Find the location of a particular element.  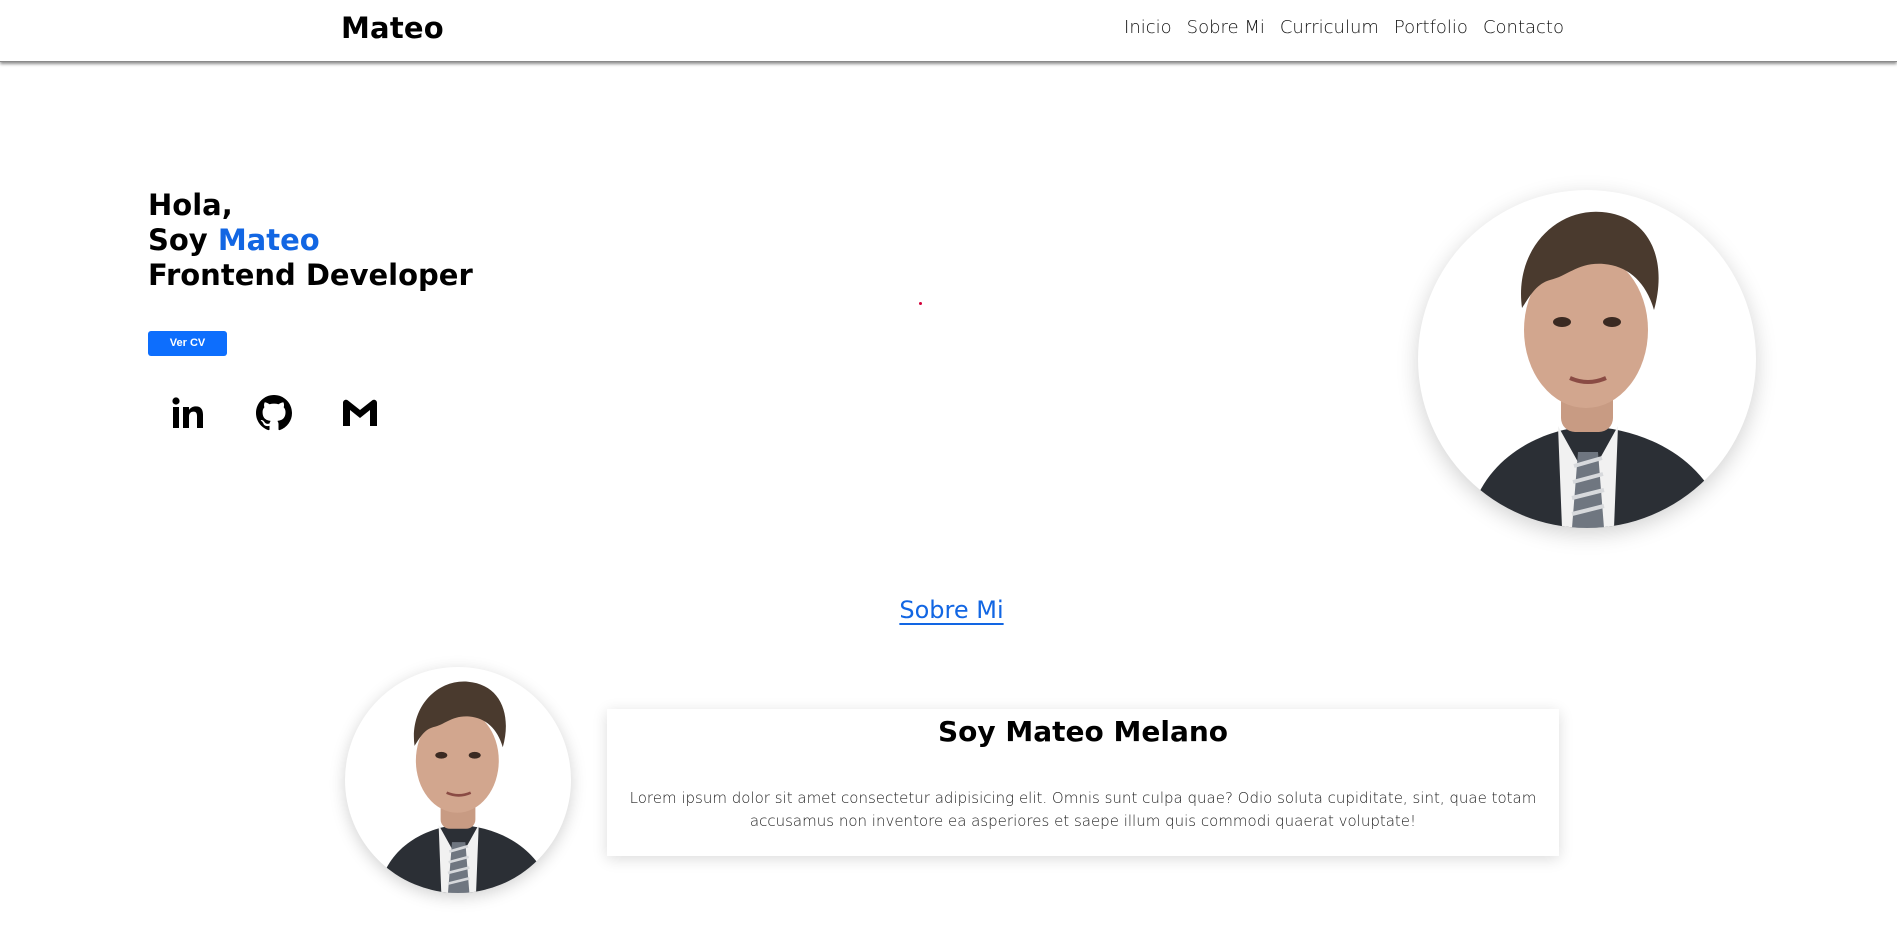

nav-link-curriculum: Curriculum is located at coordinates (1329, 28).